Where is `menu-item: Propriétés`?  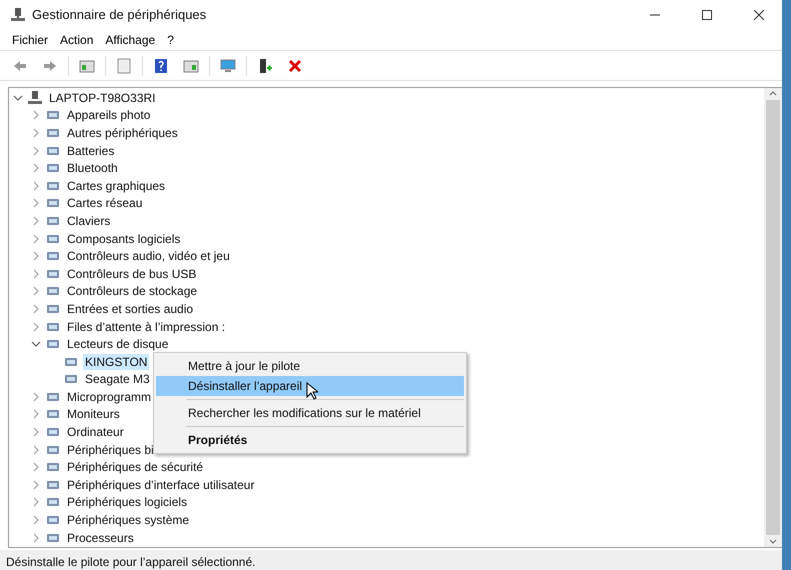 menu-item: Propriétés is located at coordinates (310, 440).